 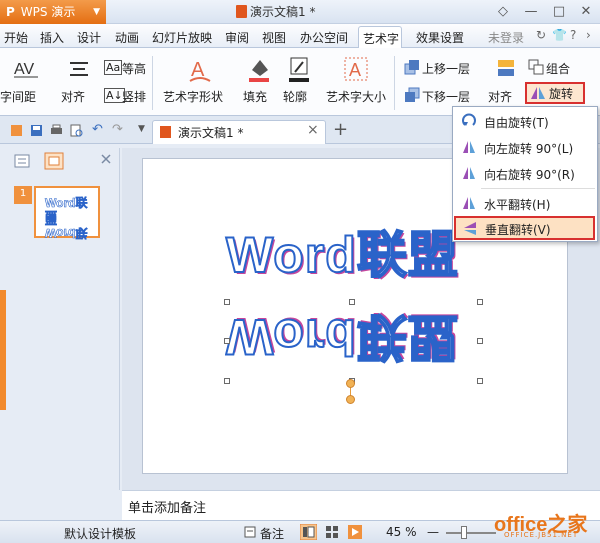 I want to click on outline-label: 轮廓, so click(x=295, y=96).